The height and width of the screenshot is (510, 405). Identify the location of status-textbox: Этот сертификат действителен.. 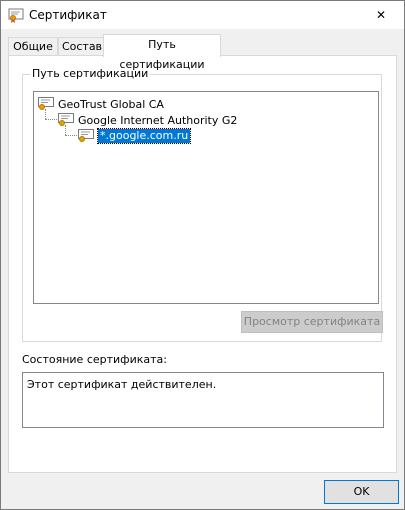
(203, 400).